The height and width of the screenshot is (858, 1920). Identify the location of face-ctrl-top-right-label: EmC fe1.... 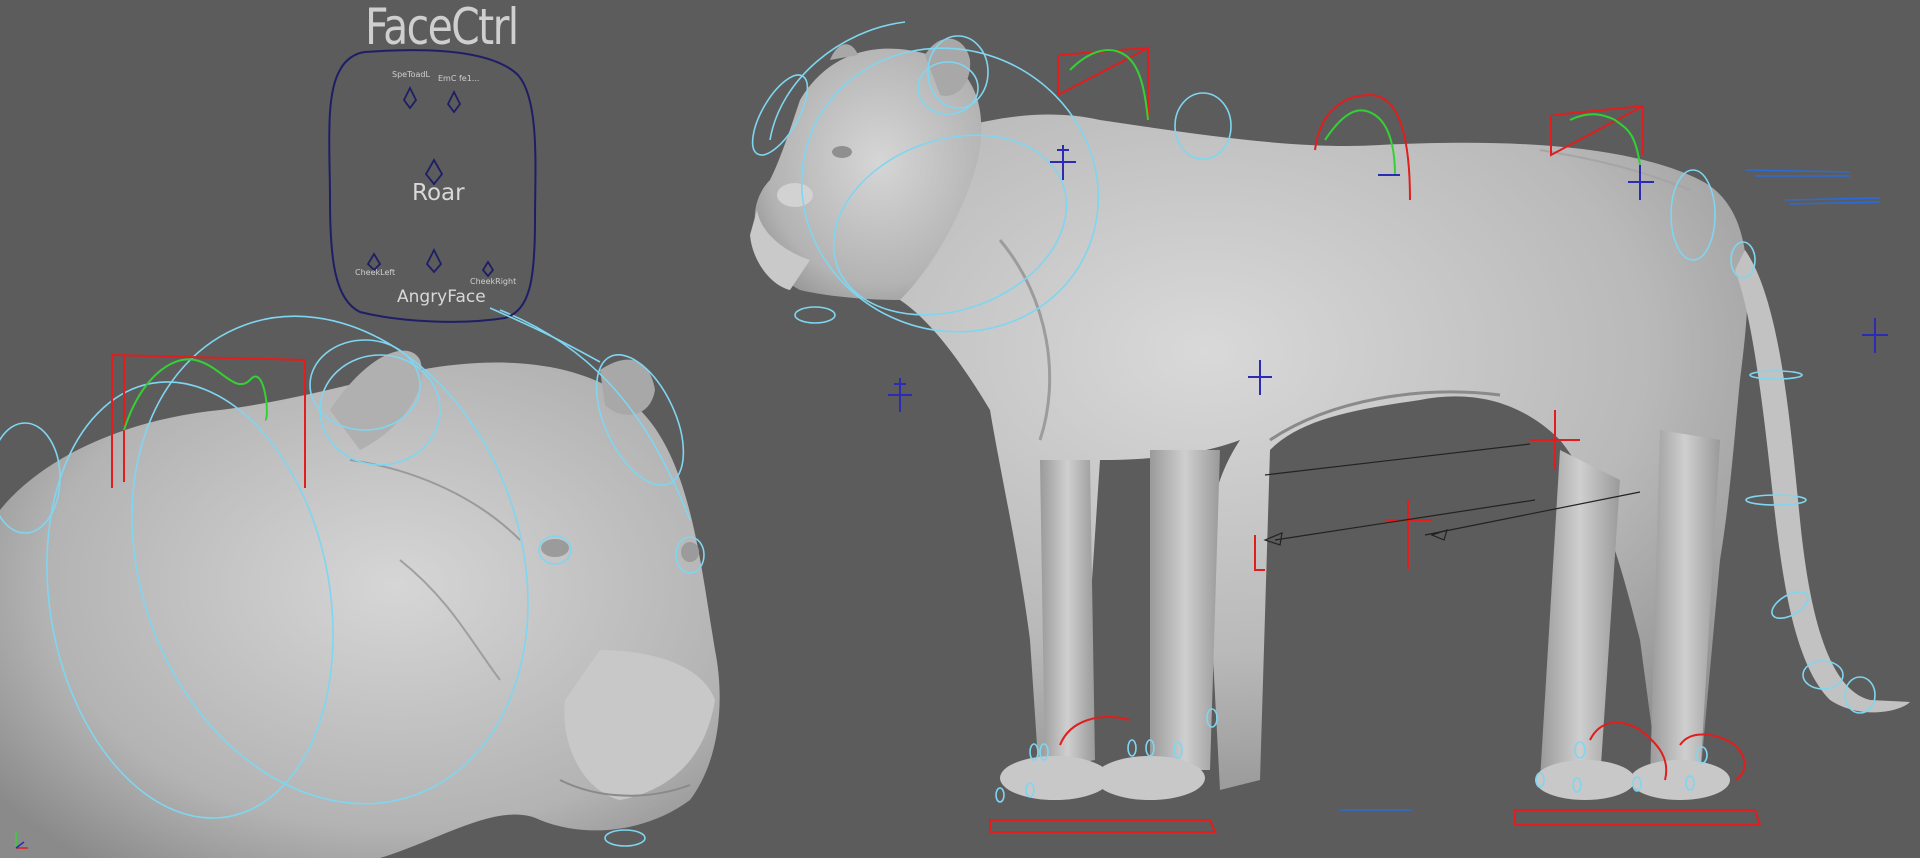
(459, 78).